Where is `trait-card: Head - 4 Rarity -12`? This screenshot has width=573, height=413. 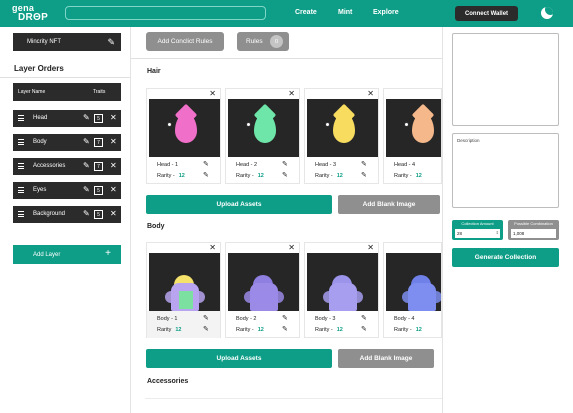 trait-card: Head - 4 Rarity -12 is located at coordinates (412, 136).